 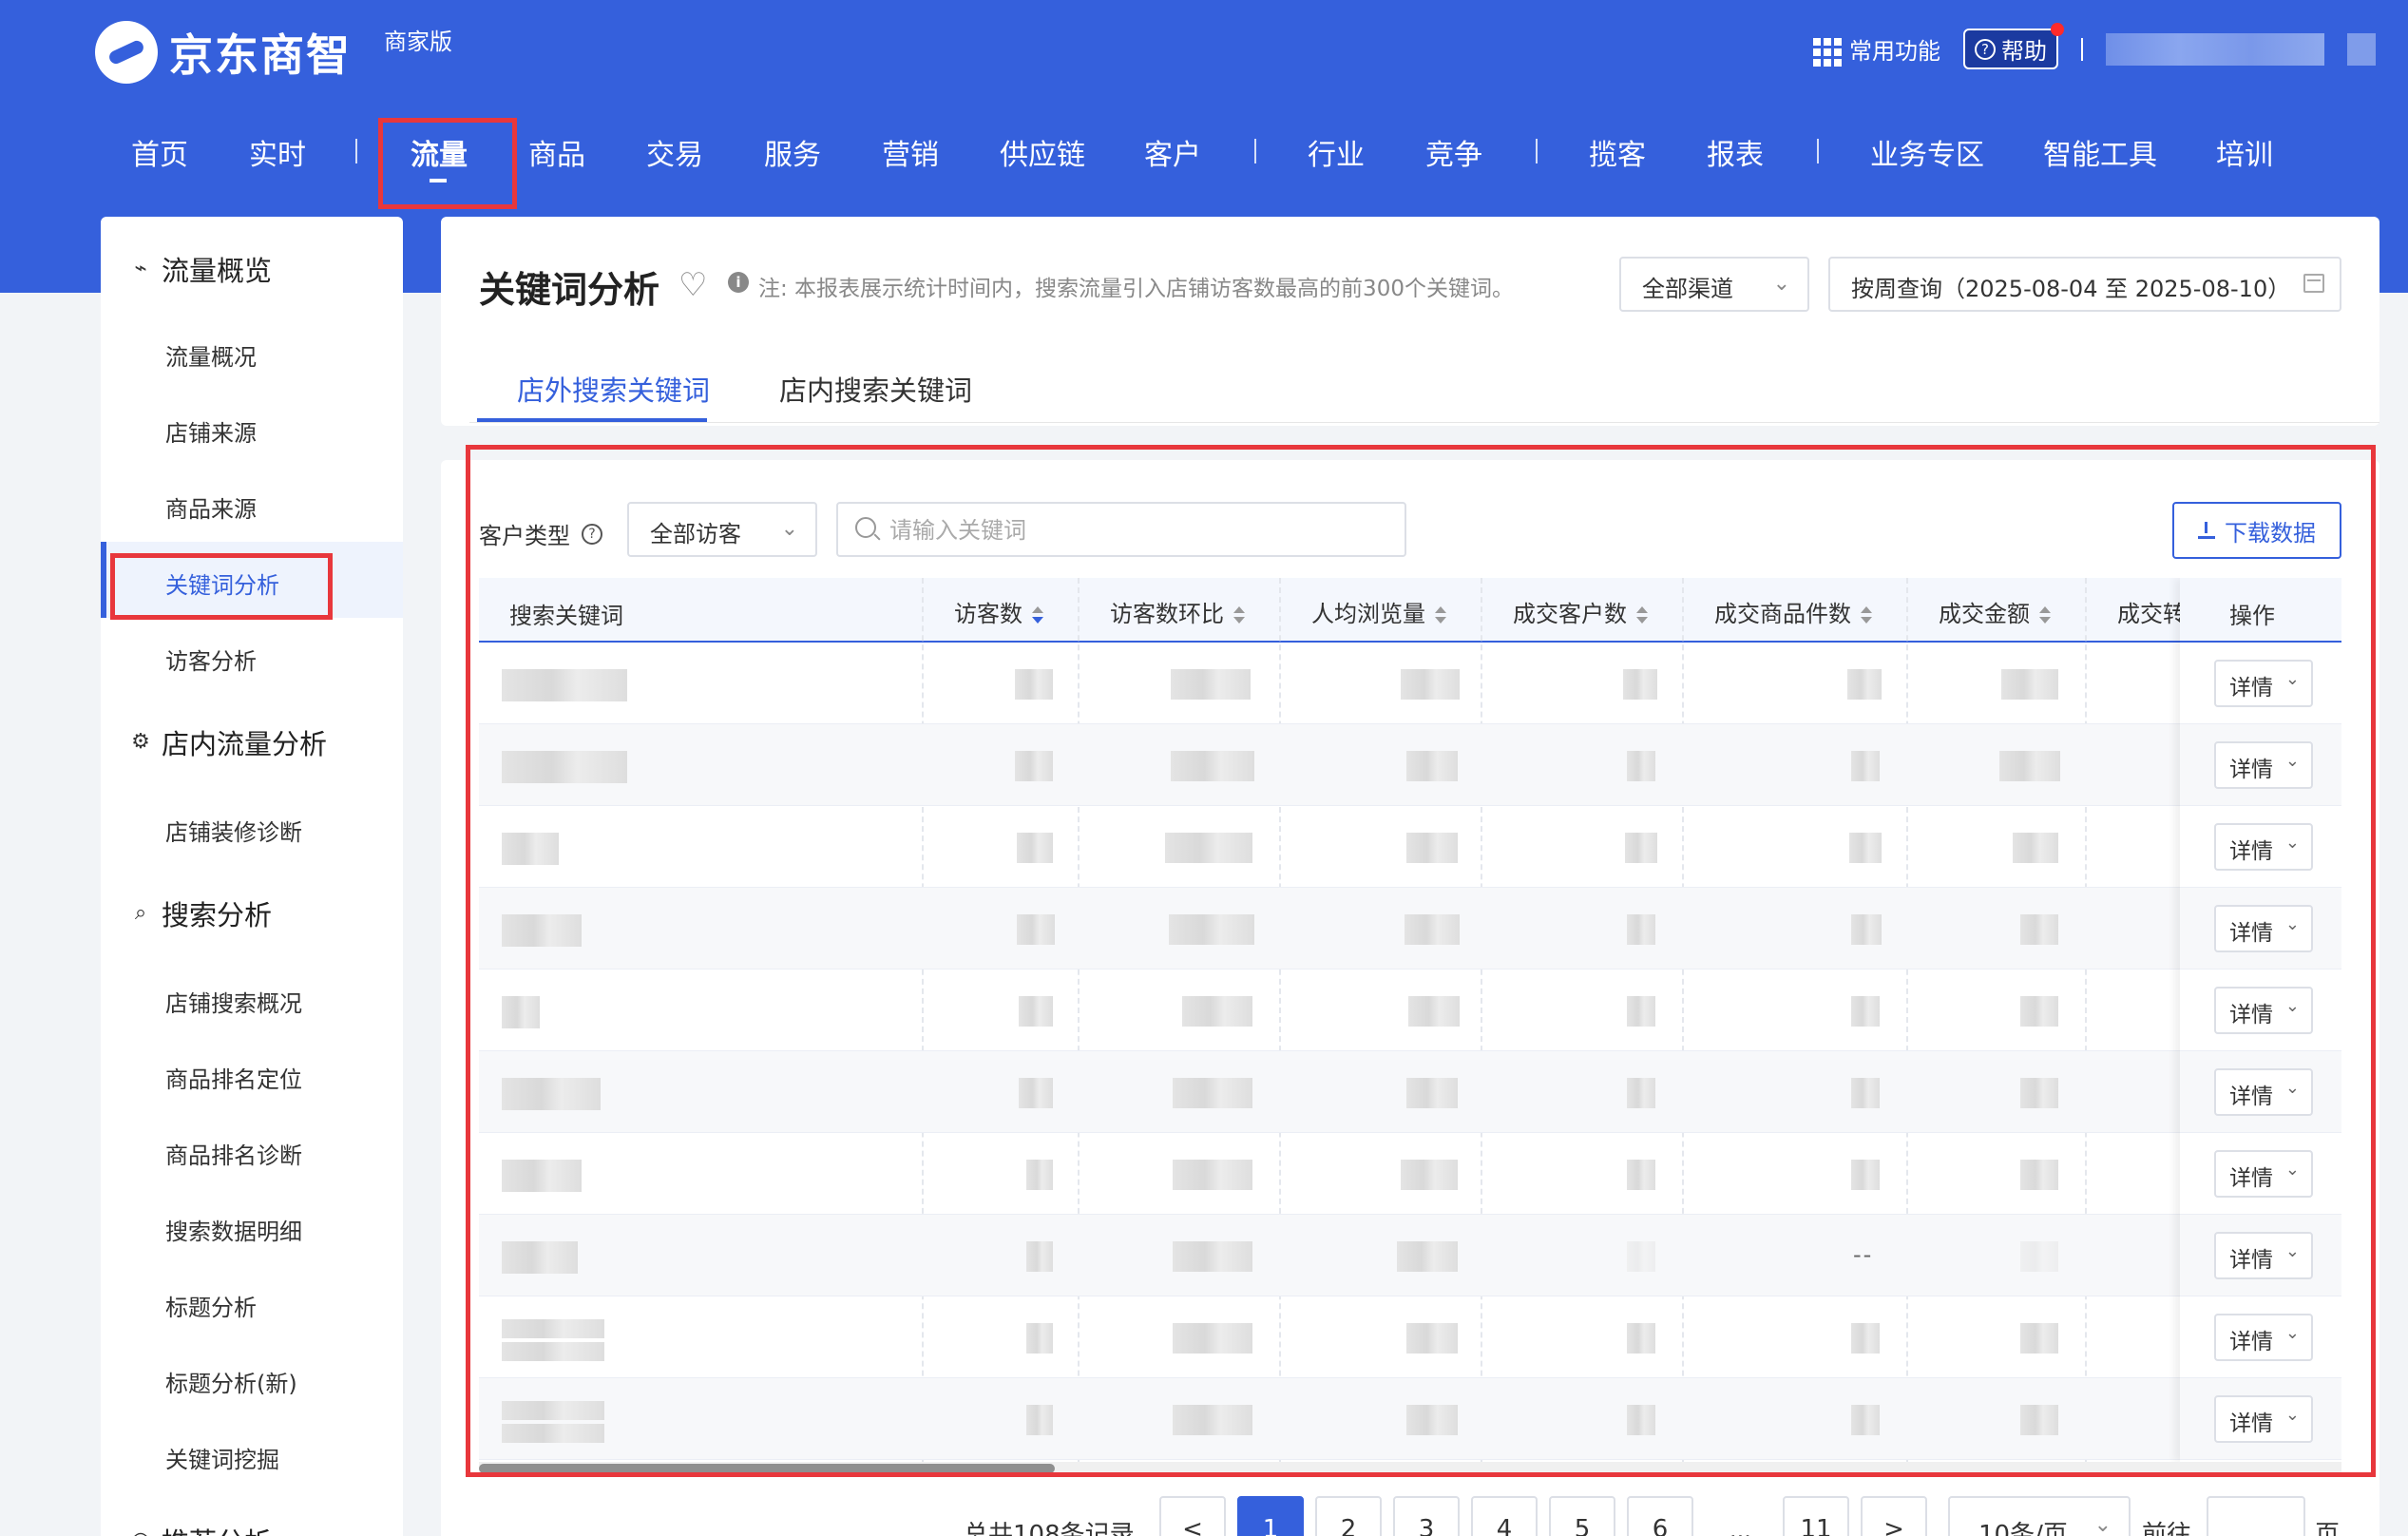 I want to click on horizontal-scrollbar, so click(x=1410, y=1468).